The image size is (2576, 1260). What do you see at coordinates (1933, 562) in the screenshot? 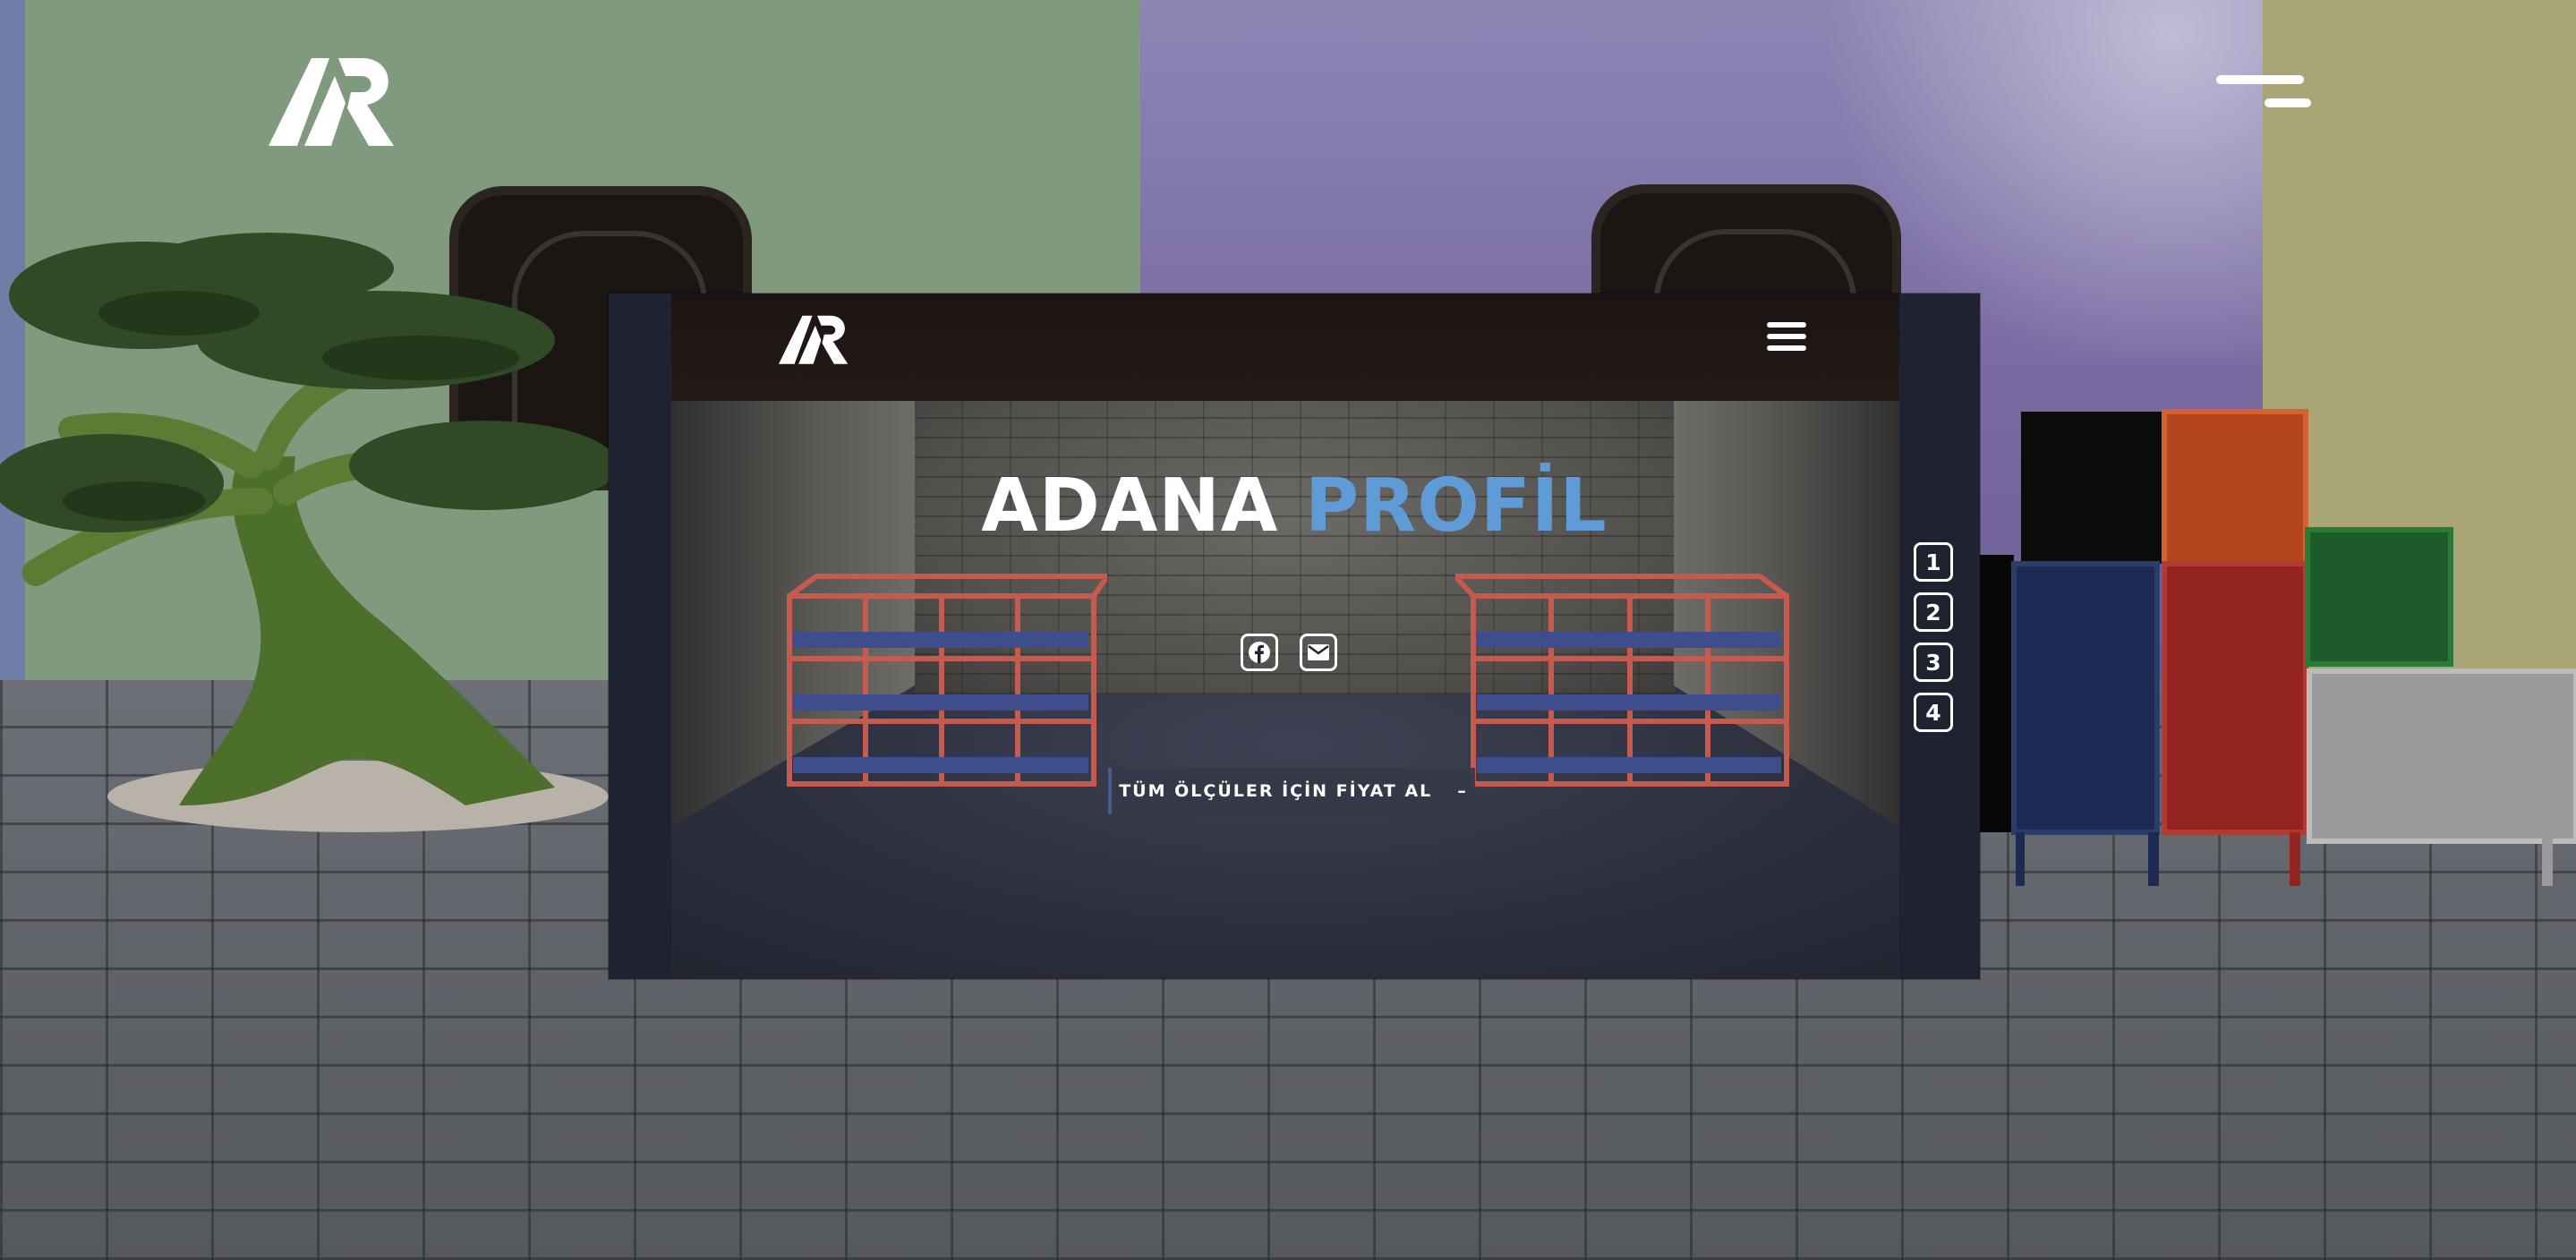
I see `page-1-button: 1` at bounding box center [1933, 562].